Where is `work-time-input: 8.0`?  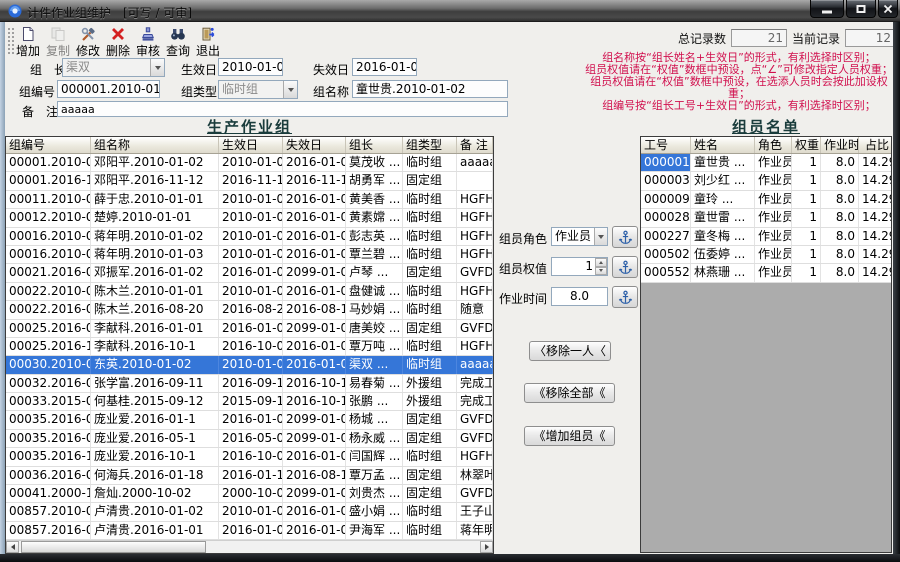 work-time-input: 8.0 is located at coordinates (579, 296).